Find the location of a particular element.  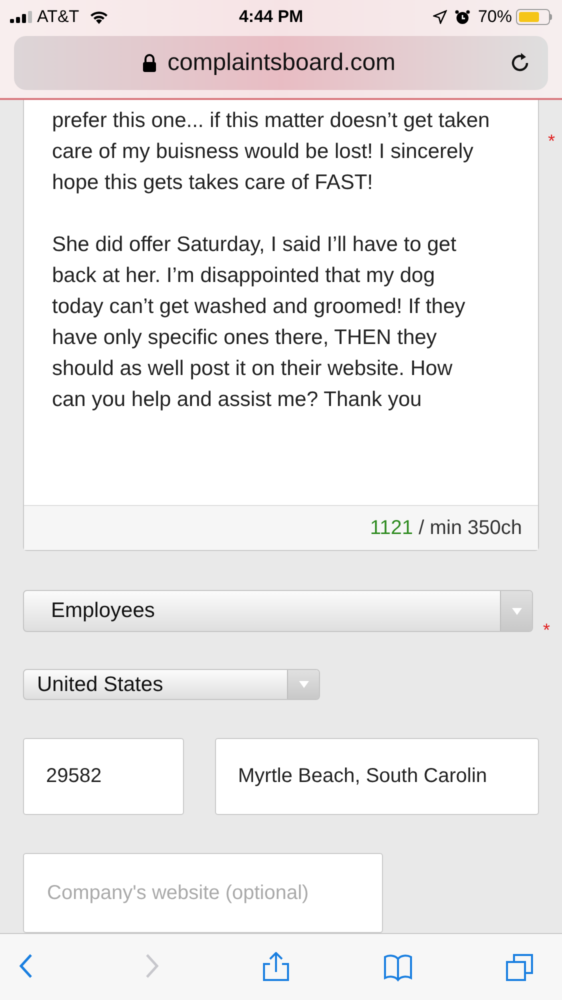

clock-time: 4:44 PM is located at coordinates (271, 17).